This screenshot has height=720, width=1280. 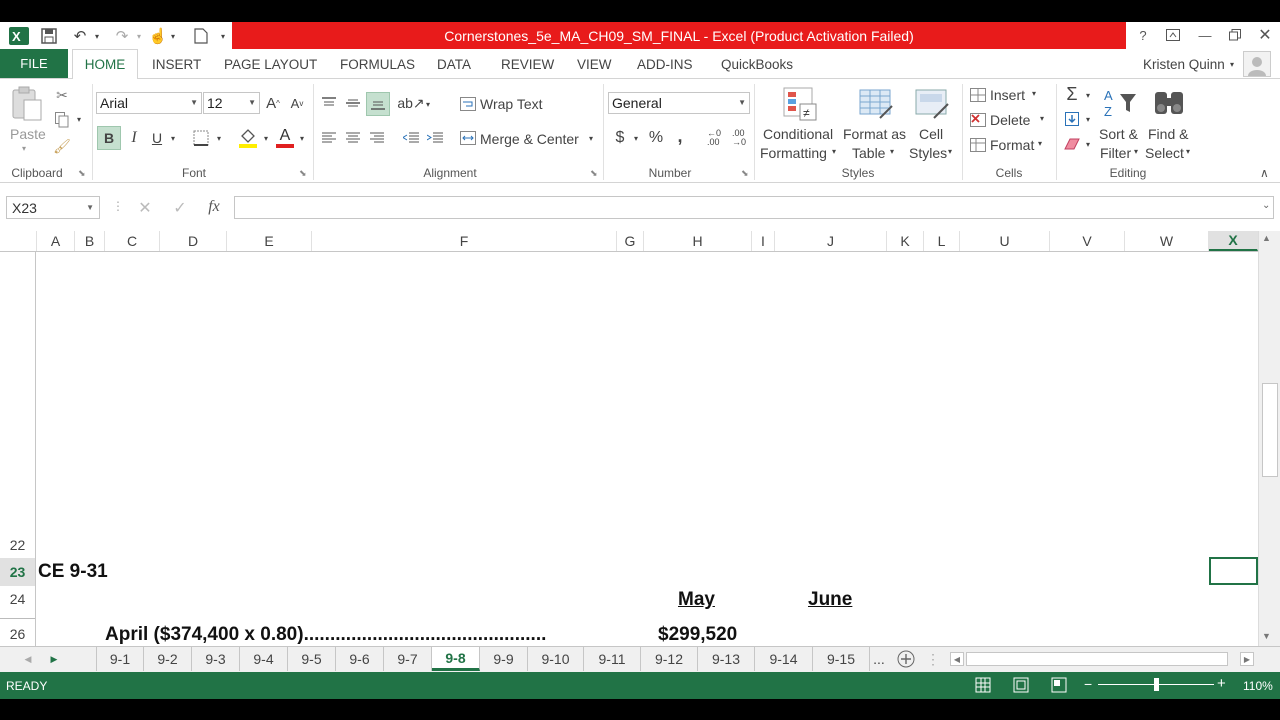 I want to click on fill-color-dropdown-icon: ▾, so click(x=266, y=138).